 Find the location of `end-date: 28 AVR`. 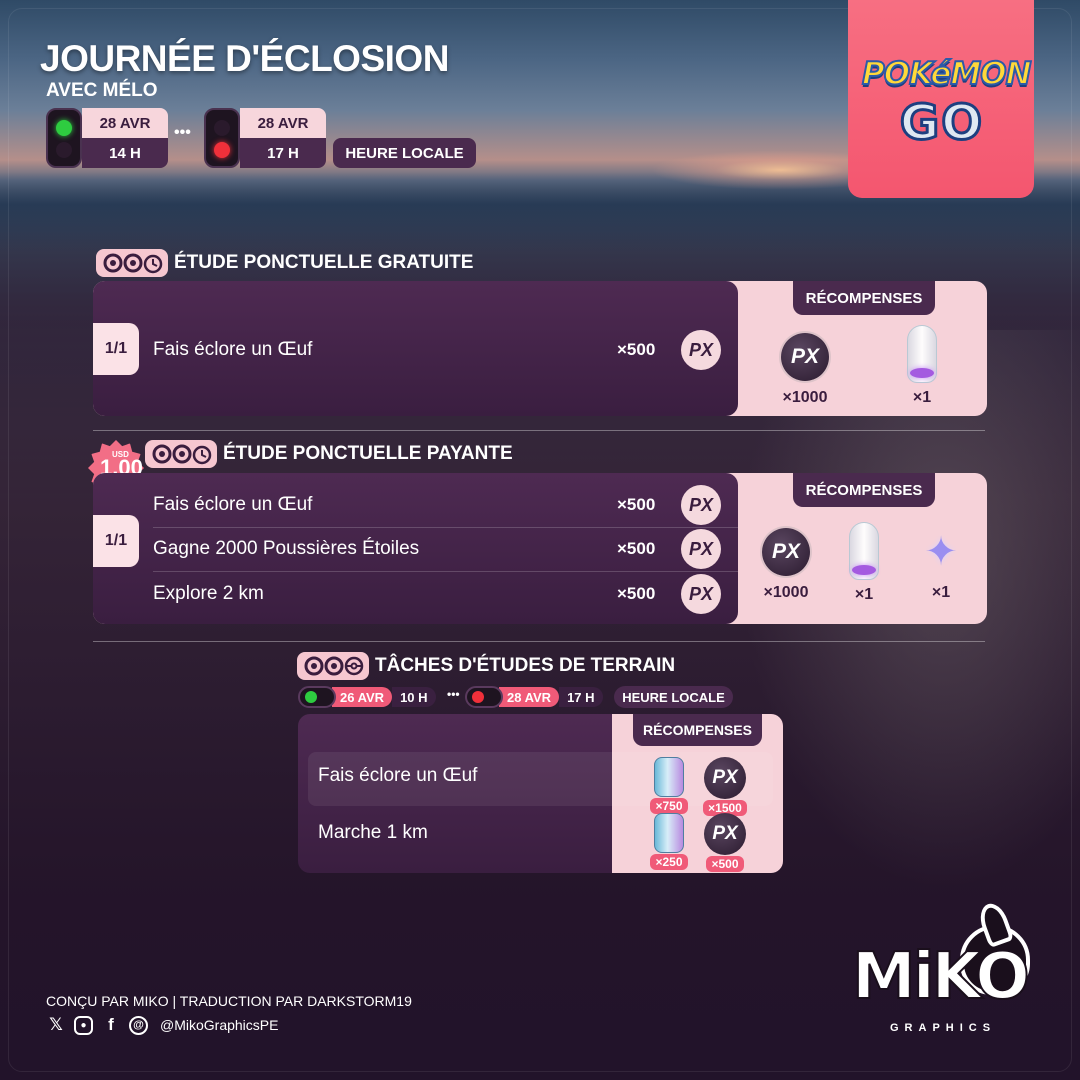

end-date: 28 AVR is located at coordinates (283, 123).